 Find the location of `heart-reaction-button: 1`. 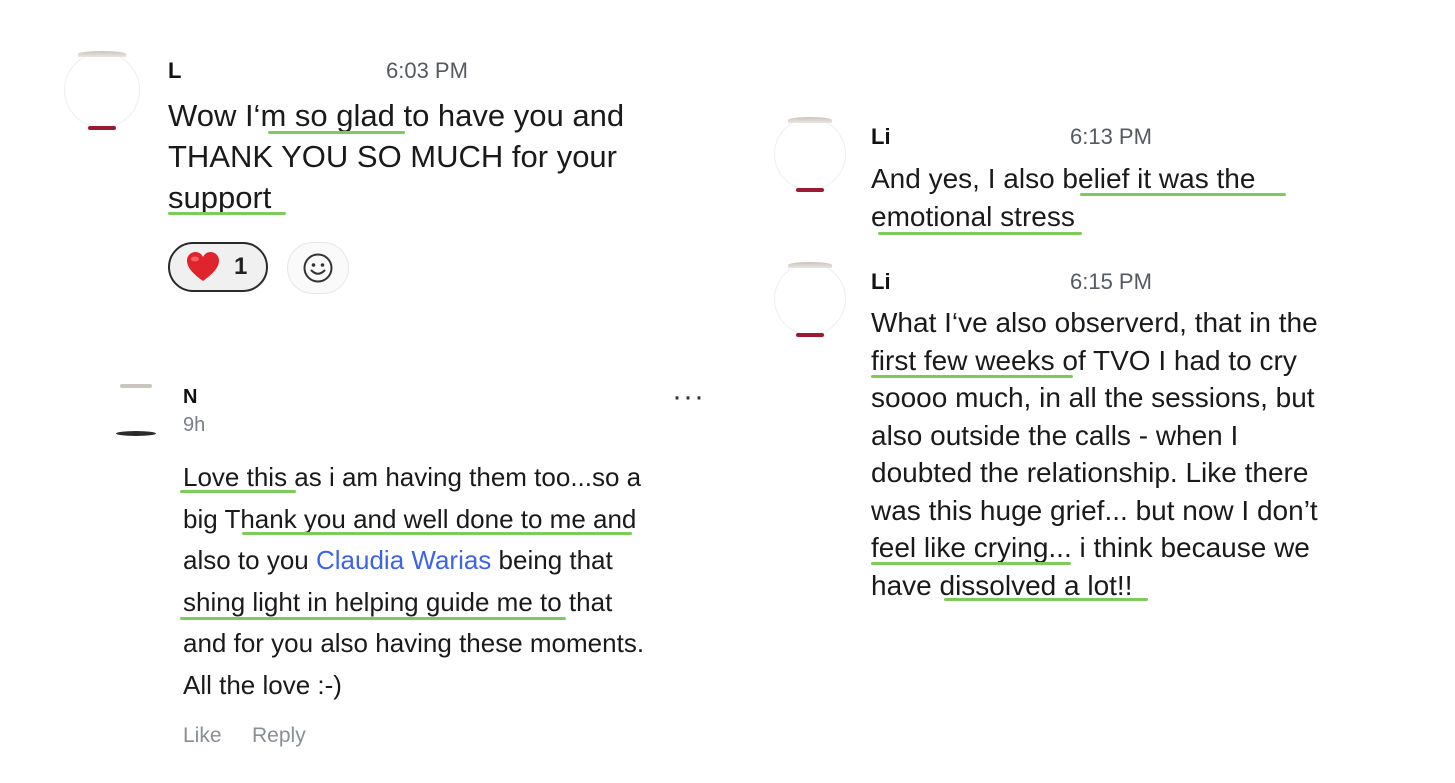

heart-reaction-button: 1 is located at coordinates (218, 267).